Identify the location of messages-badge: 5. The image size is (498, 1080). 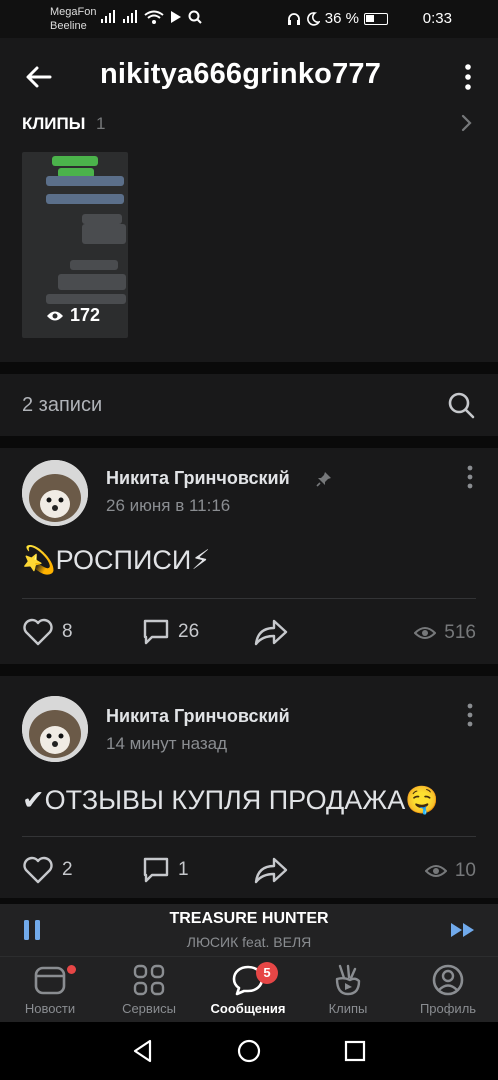
(267, 973).